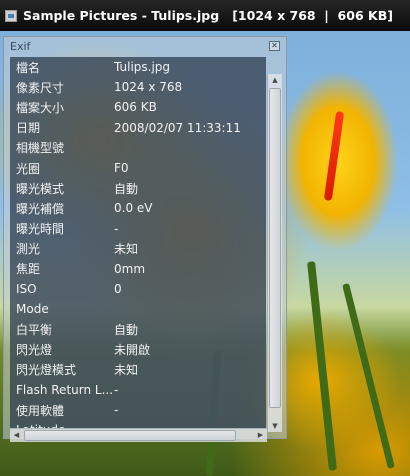  What do you see at coordinates (118, 289) in the screenshot?
I see `exif-value: 0` at bounding box center [118, 289].